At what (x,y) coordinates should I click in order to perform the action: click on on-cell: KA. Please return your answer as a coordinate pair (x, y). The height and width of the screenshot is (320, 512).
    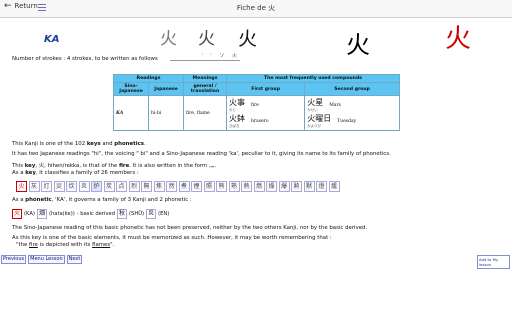
    Looking at the image, I should click on (131, 113).